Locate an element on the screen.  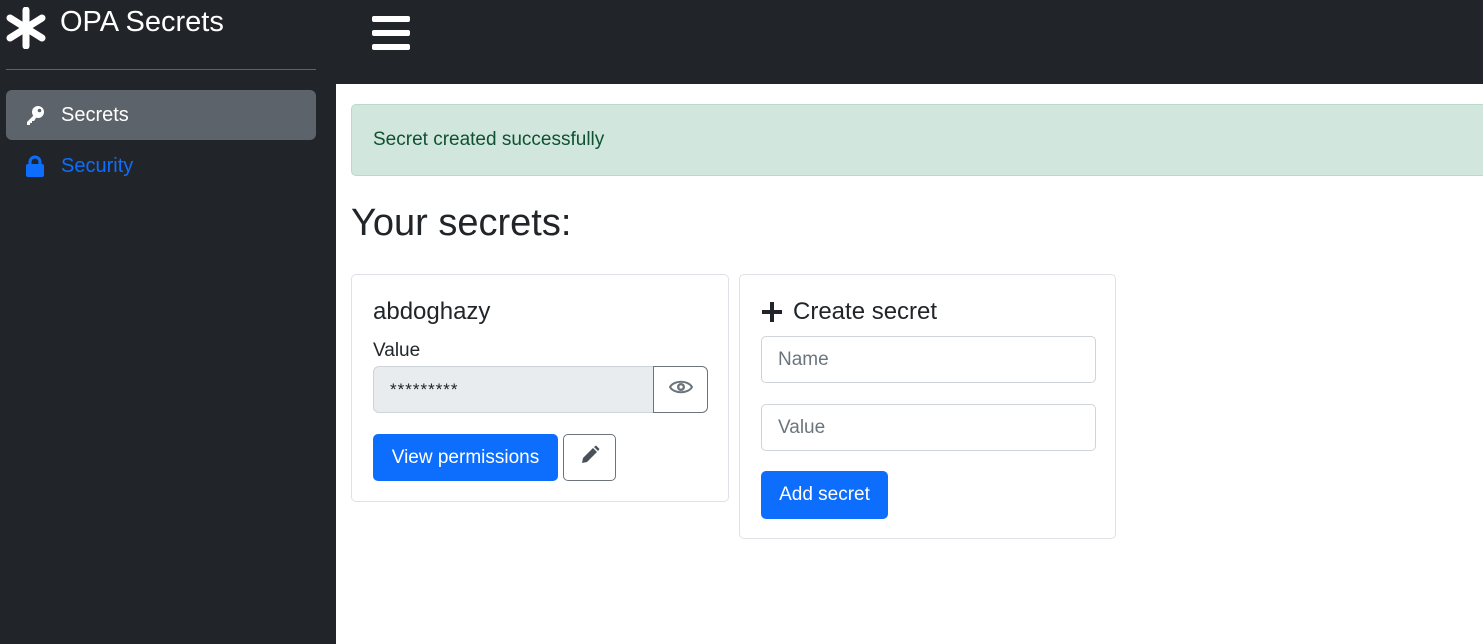
name-input is located at coordinates (928, 359).